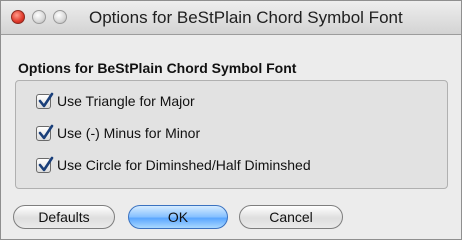 This screenshot has width=462, height=240. I want to click on ok-button: OK, so click(178, 217).